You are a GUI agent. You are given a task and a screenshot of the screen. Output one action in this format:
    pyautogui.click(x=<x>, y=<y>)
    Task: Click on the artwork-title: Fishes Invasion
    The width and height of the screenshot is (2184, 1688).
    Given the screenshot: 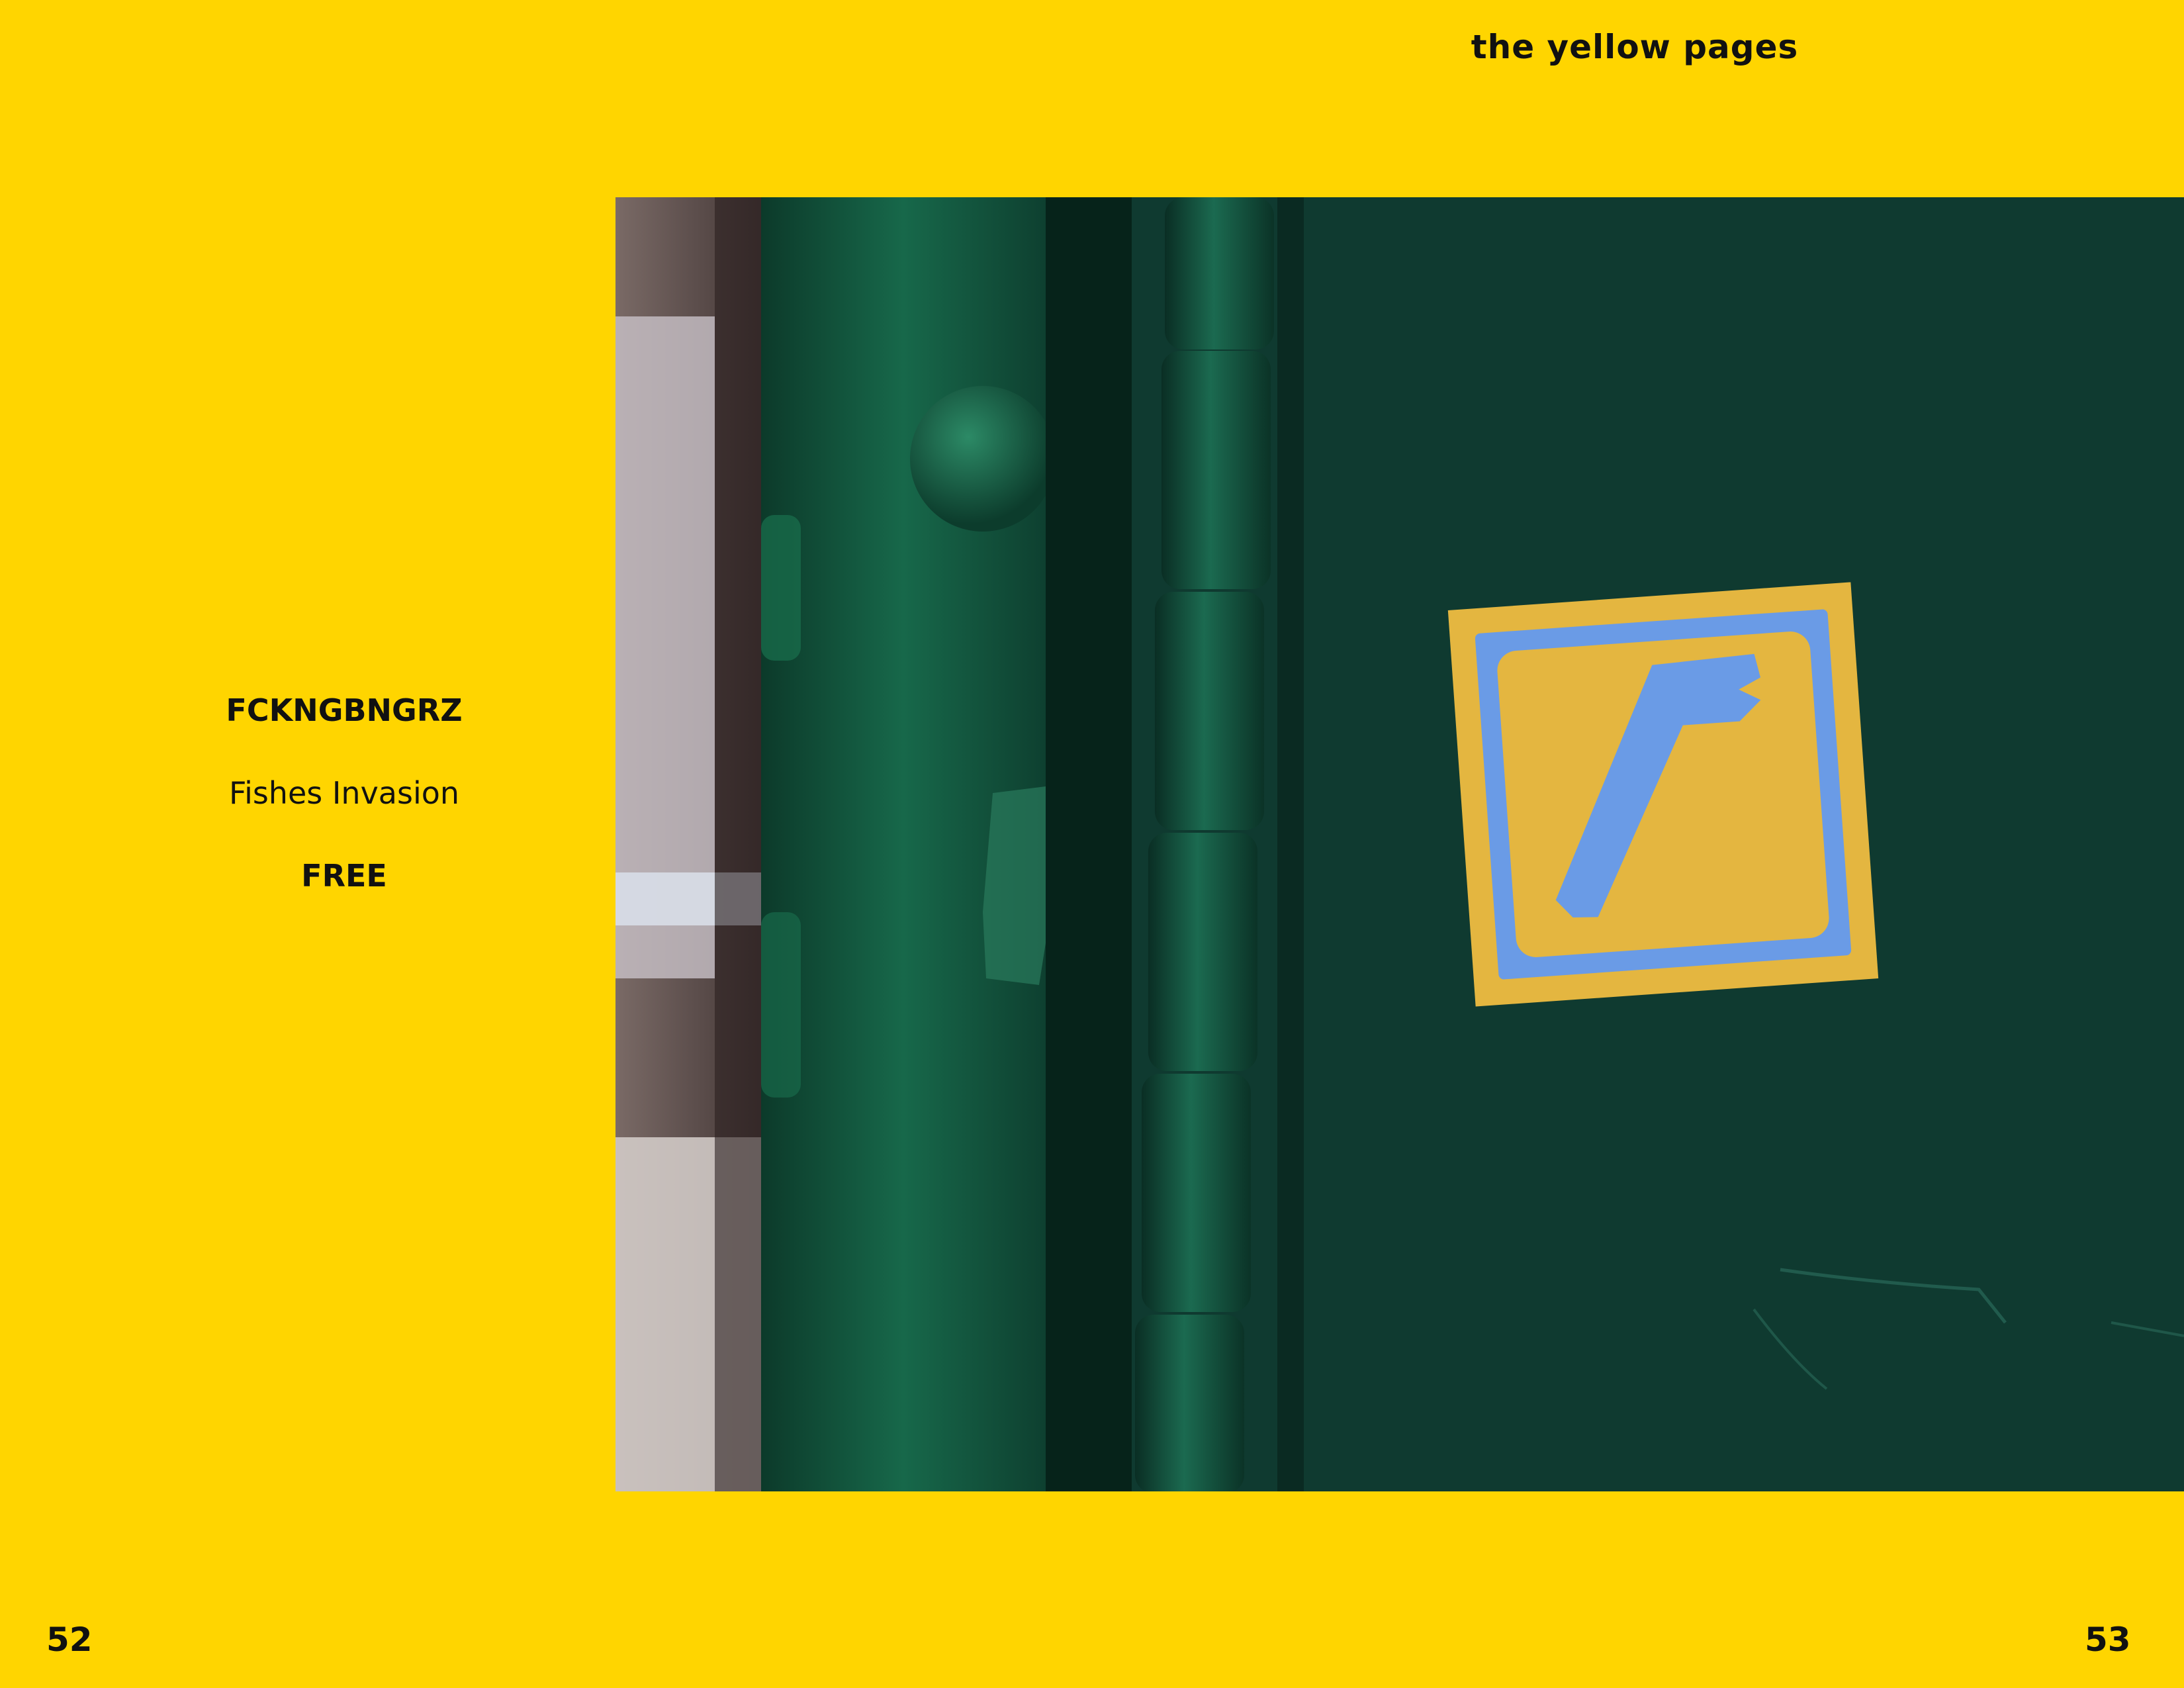 What is the action you would take?
    pyautogui.click(x=344, y=793)
    